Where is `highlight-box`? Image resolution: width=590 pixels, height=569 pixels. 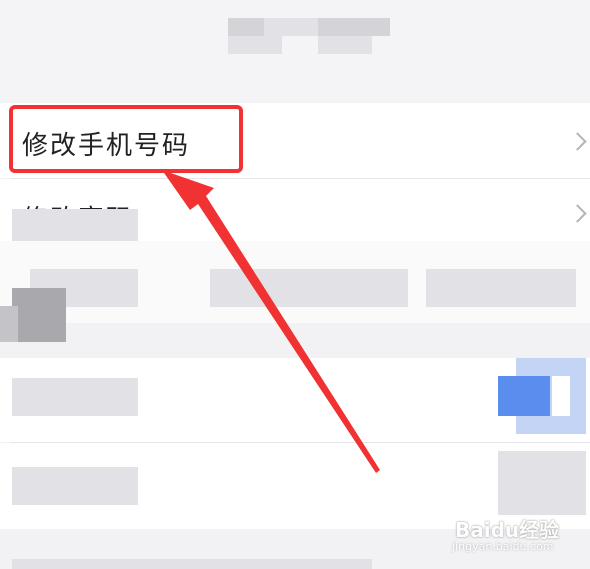 highlight-box is located at coordinates (126, 139).